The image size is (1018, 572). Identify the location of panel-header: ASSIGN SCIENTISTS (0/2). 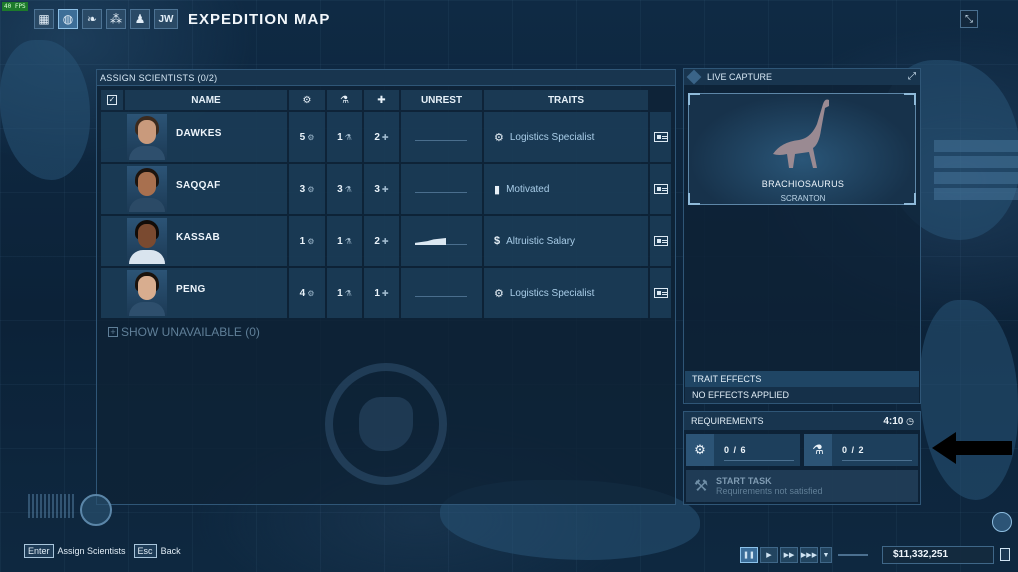
(386, 78).